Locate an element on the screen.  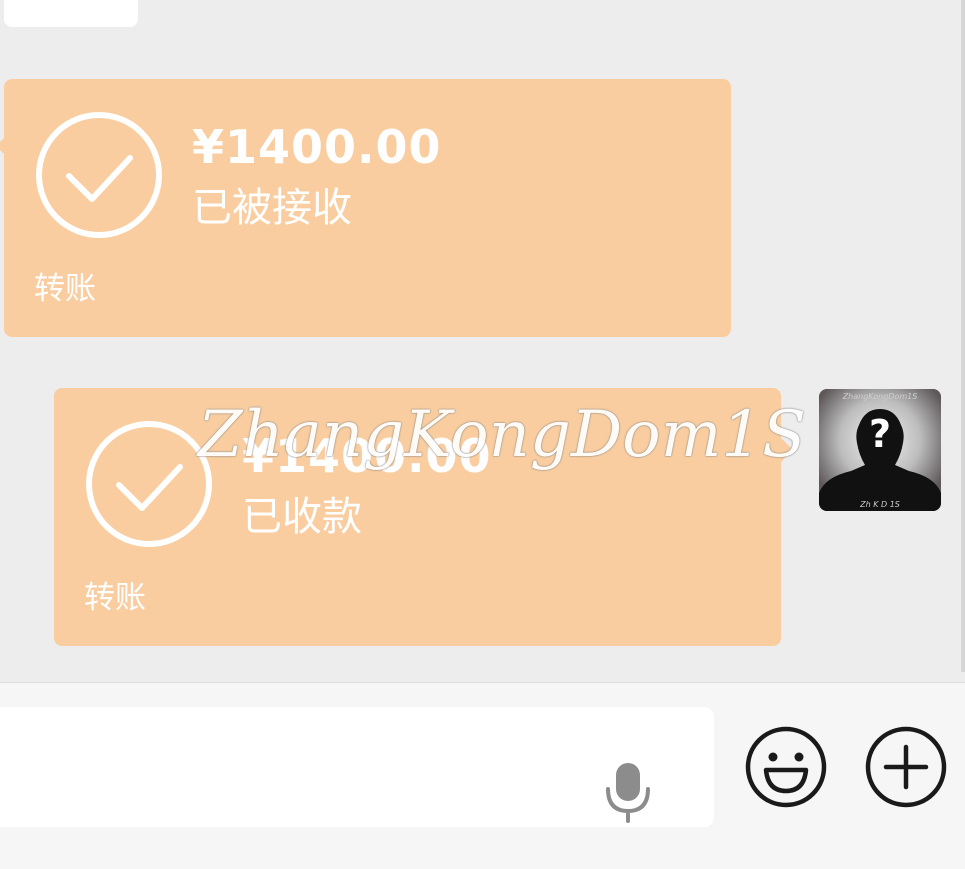
transfer-status: 已被接收 is located at coordinates (272, 208).